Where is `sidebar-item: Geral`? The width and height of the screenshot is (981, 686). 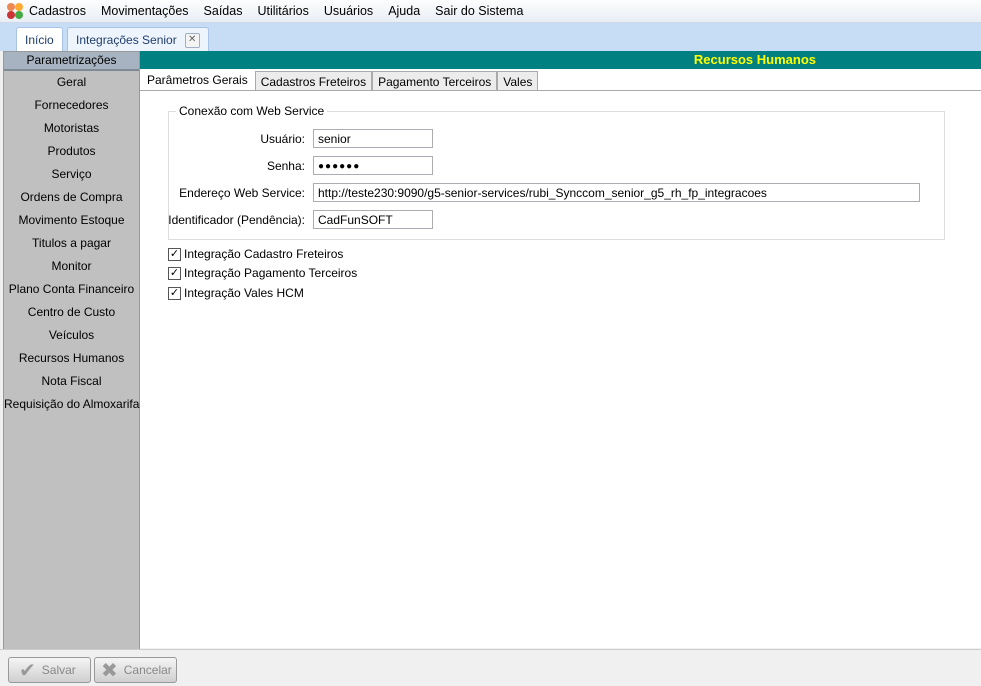
sidebar-item: Geral is located at coordinates (71, 82).